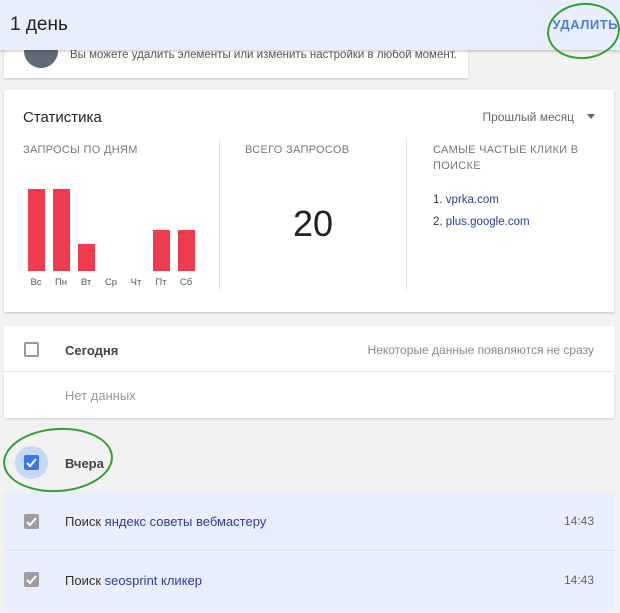 The width and height of the screenshot is (620, 613). I want to click on site-link: plus.google.com, so click(488, 222).